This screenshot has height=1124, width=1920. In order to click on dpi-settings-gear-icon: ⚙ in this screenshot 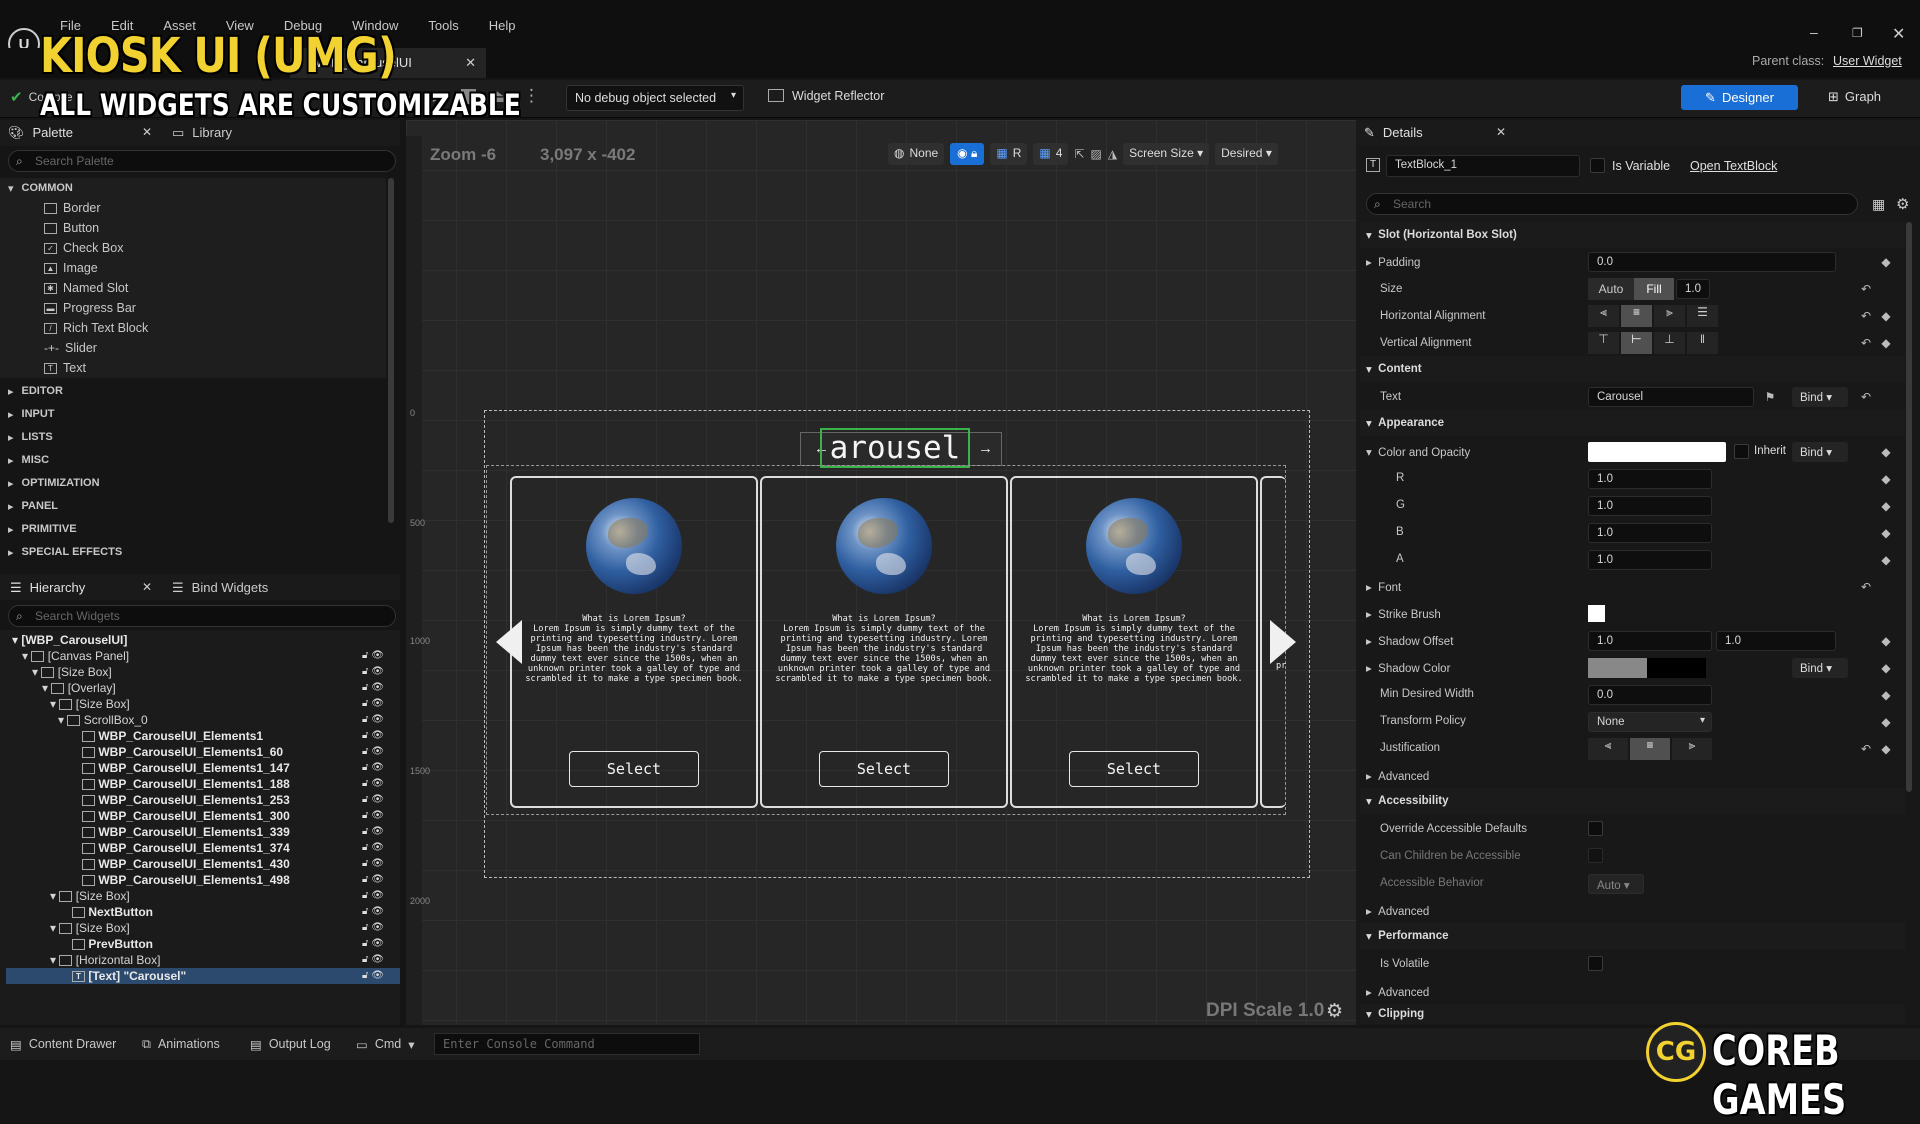, I will do `click(1334, 1011)`.